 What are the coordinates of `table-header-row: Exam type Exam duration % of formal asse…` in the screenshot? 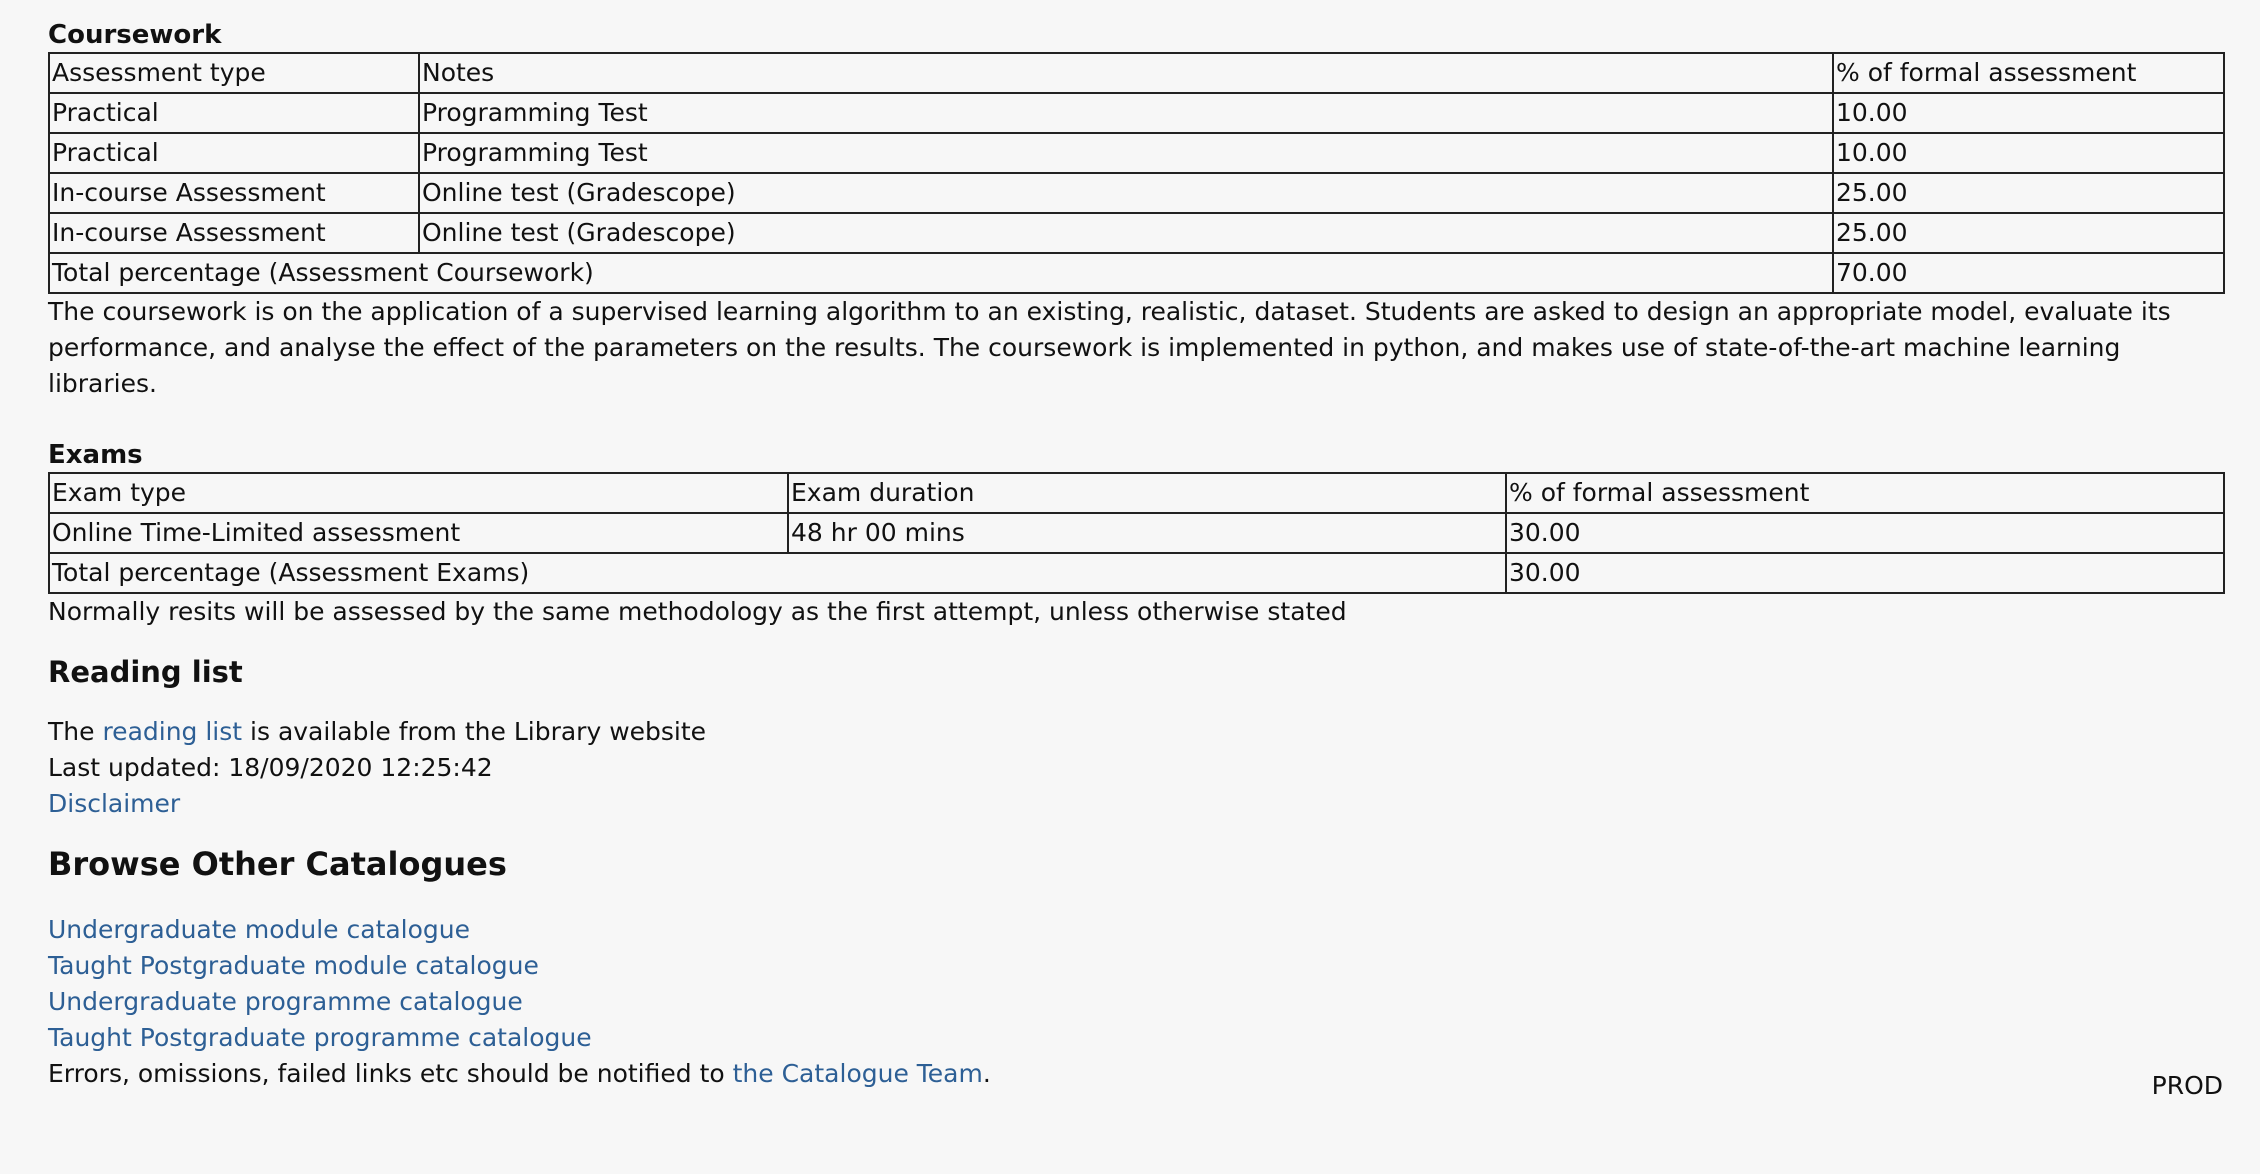 It's located at (1136, 493).